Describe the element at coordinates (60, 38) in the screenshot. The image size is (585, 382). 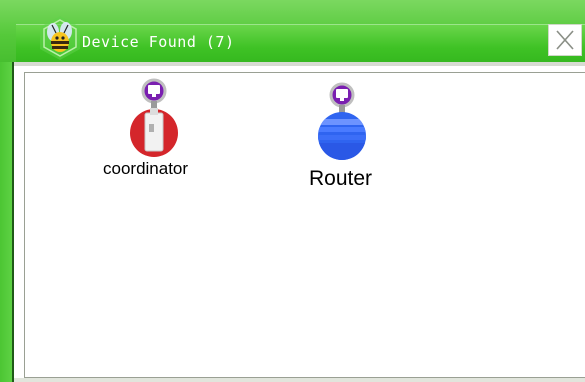
I see `bee-app-icon` at that location.